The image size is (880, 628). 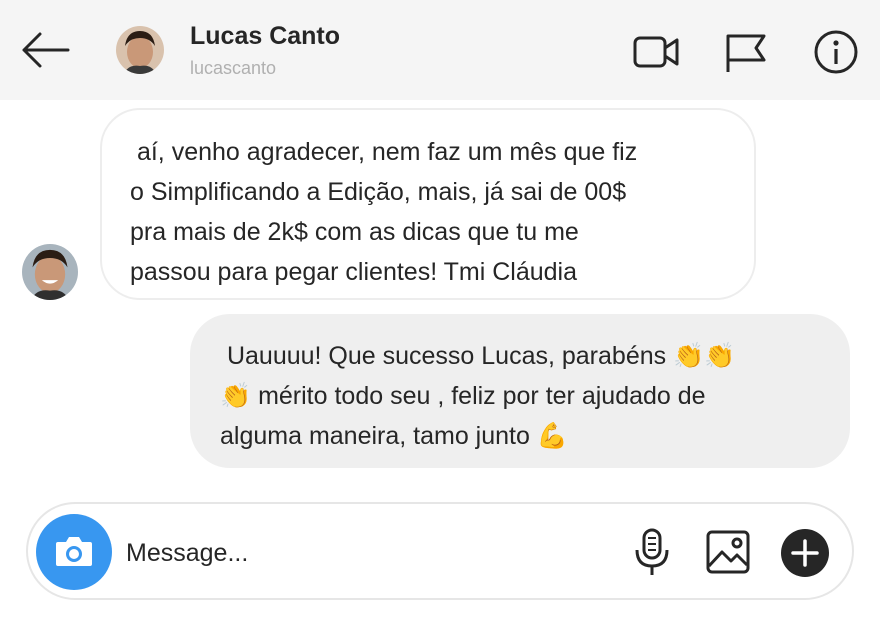 I want to click on message-composer, so click(x=440, y=551).